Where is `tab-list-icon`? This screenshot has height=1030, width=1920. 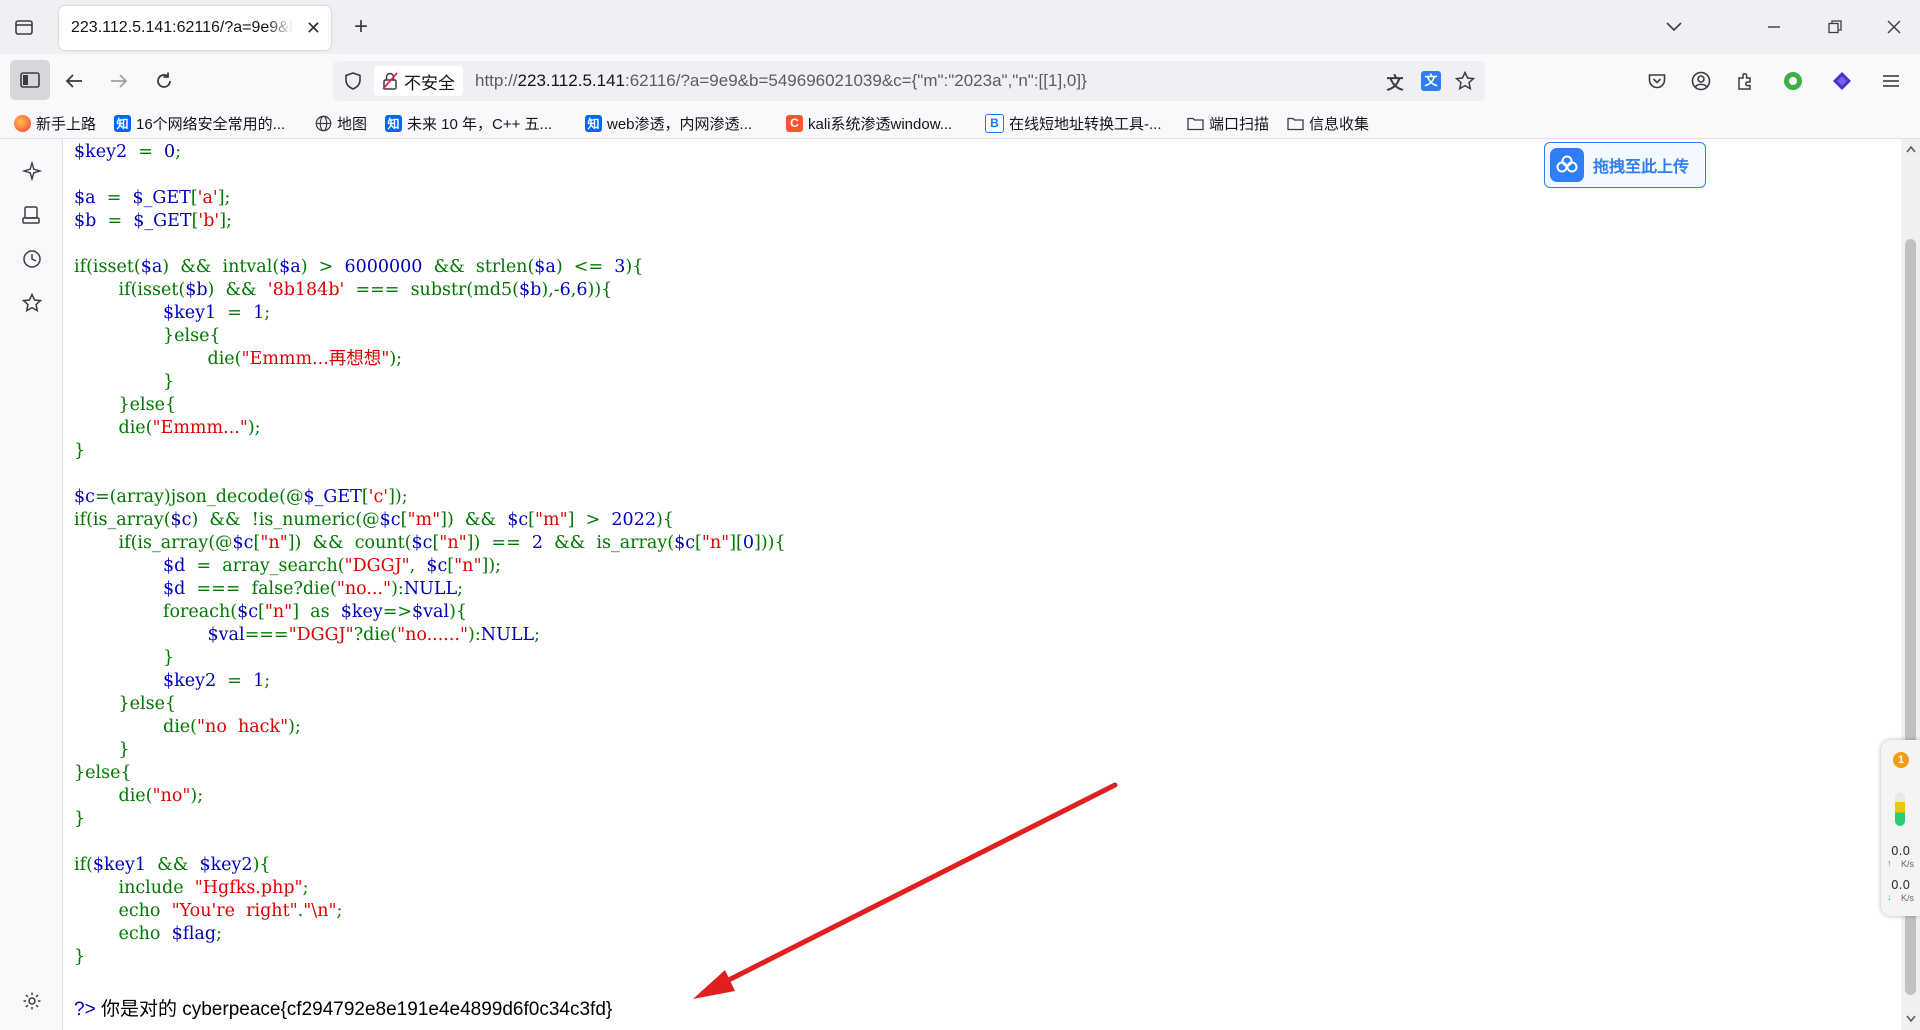 tab-list-icon is located at coordinates (24, 27).